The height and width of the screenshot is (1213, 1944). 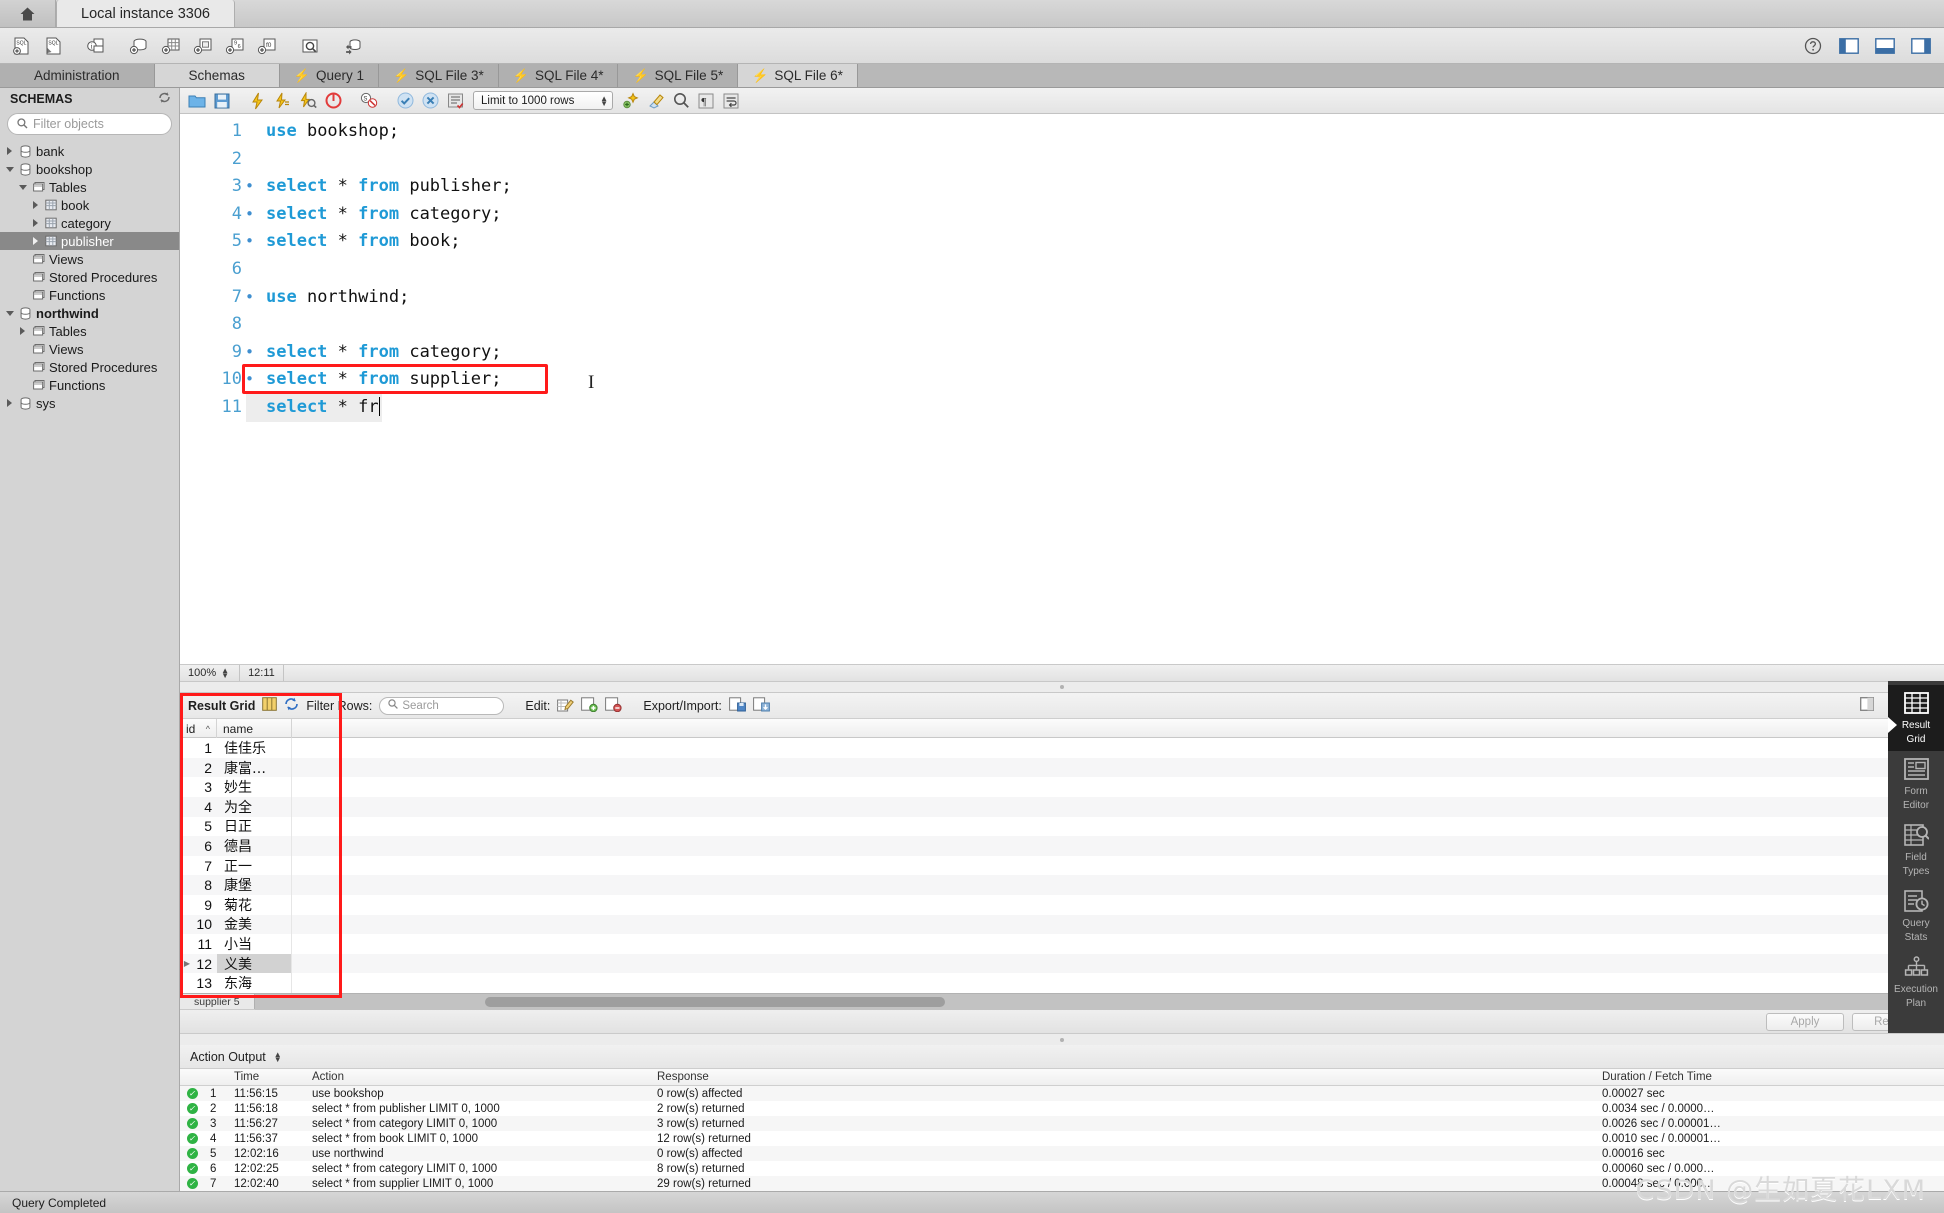 I want to click on table-row: 13 东海, so click(x=1062, y=983).